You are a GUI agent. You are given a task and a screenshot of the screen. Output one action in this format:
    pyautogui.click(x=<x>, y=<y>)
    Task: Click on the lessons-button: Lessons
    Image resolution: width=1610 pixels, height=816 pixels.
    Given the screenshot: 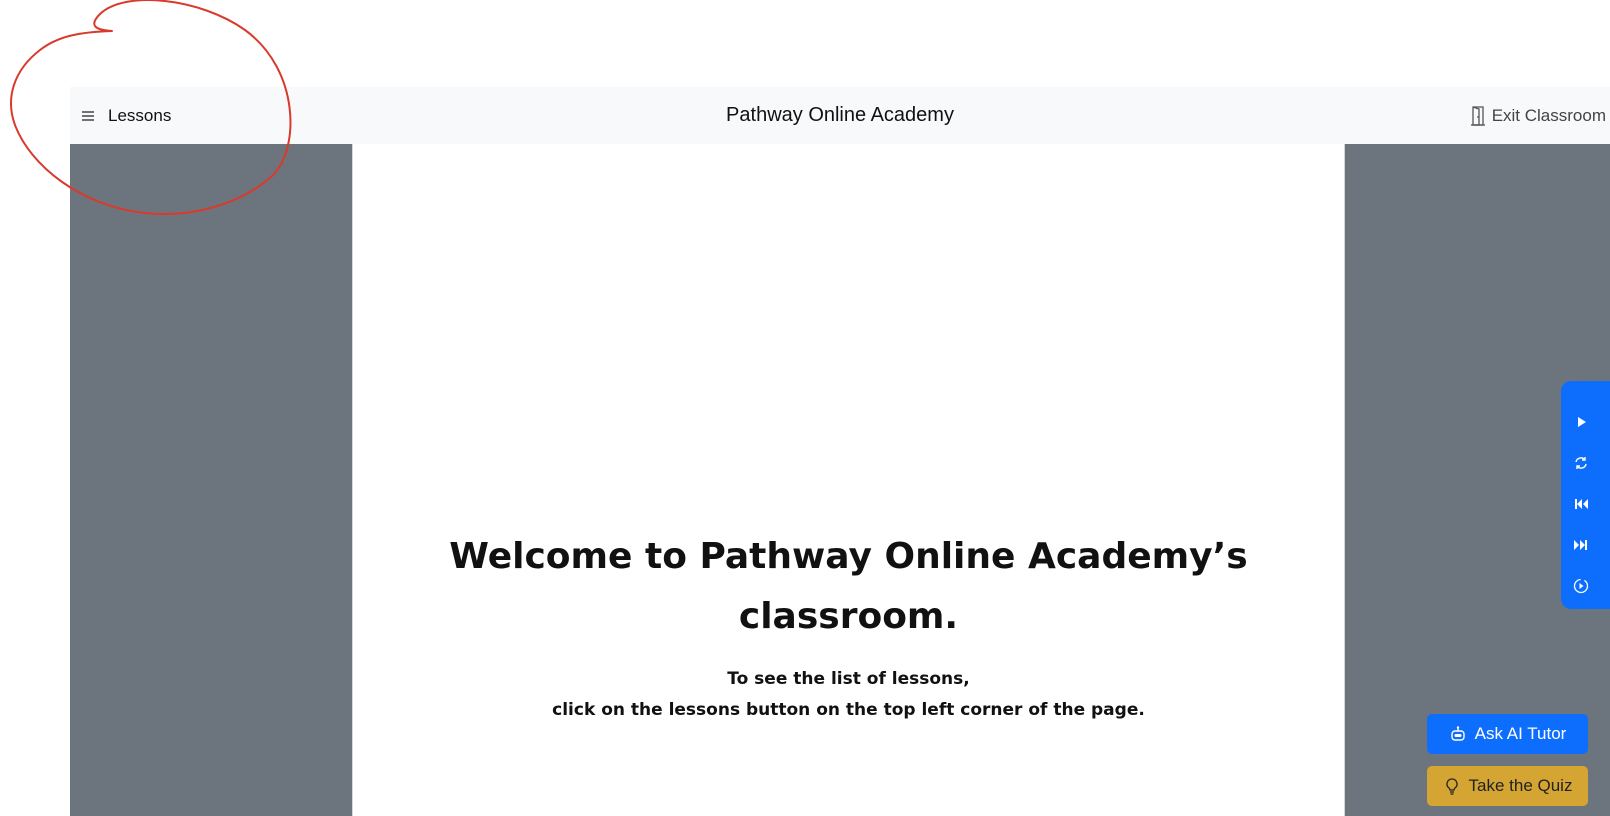 What is the action you would take?
    pyautogui.click(x=126, y=116)
    